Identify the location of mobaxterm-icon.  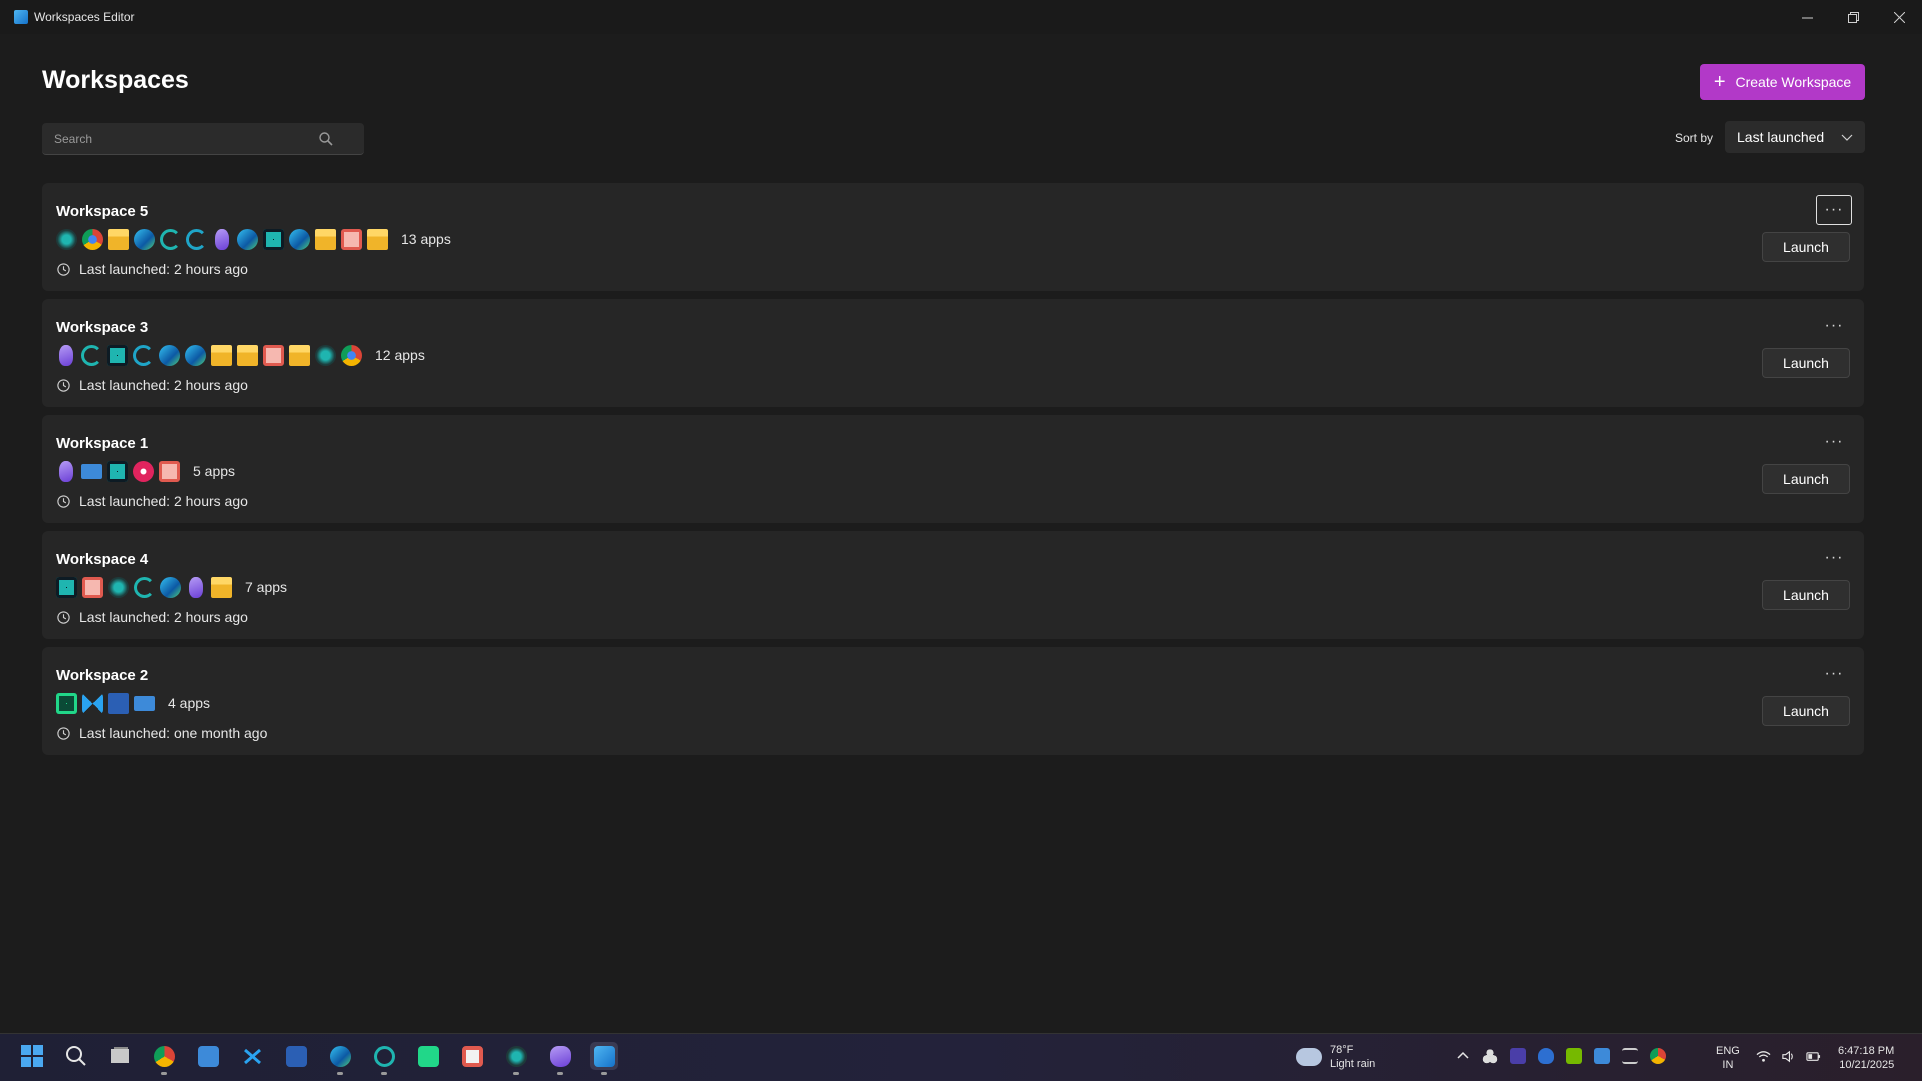
(117, 355).